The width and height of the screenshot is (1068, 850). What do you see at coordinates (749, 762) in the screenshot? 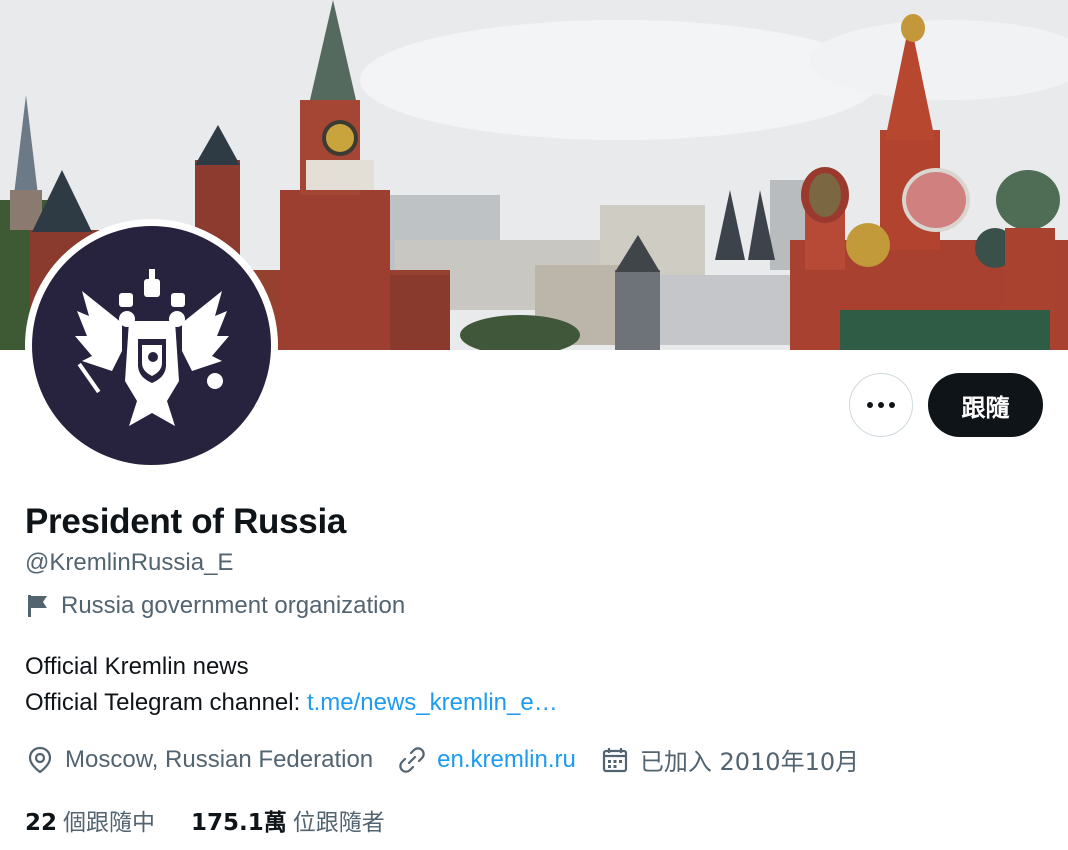
I see `joined-text: 已加入 2010年10月` at bounding box center [749, 762].